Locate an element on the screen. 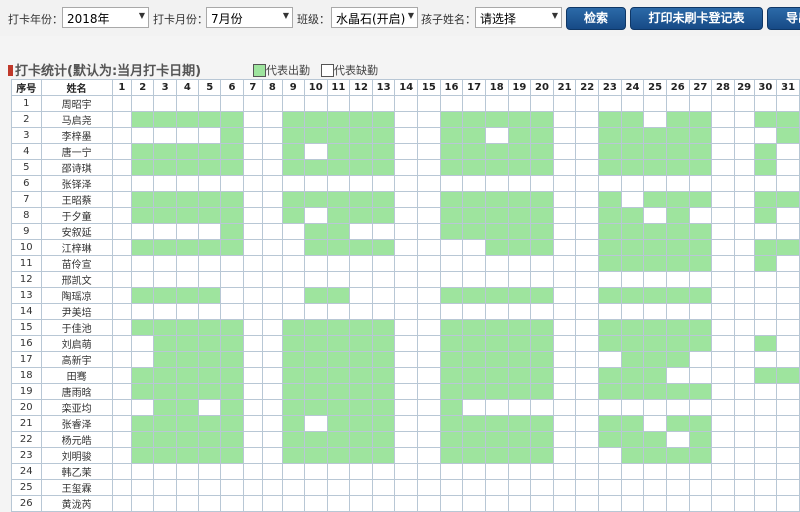  year-select: 2018年 ▼ is located at coordinates (105, 17).